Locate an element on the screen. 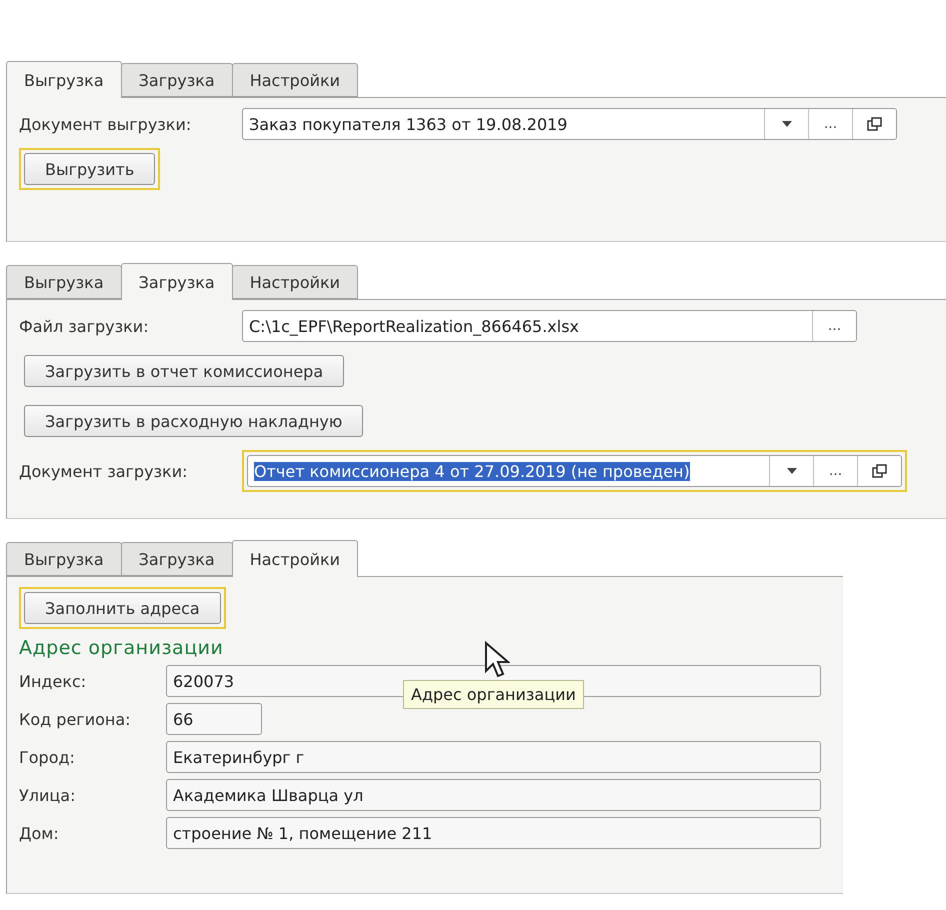 Image resolution: width=946 pixels, height=910 pixels. field-value: C:\1c_EPF\ReportRealization_866465.xlsx is located at coordinates (414, 326).